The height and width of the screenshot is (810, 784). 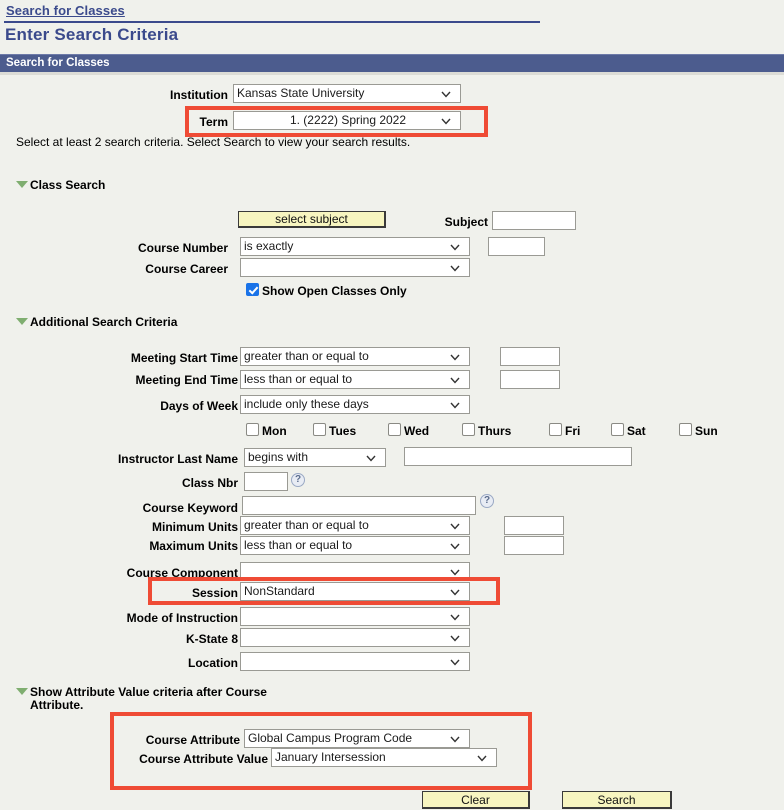 What do you see at coordinates (355, 545) in the screenshot?
I see `maximum-units-operator-select: less than or equal to` at bounding box center [355, 545].